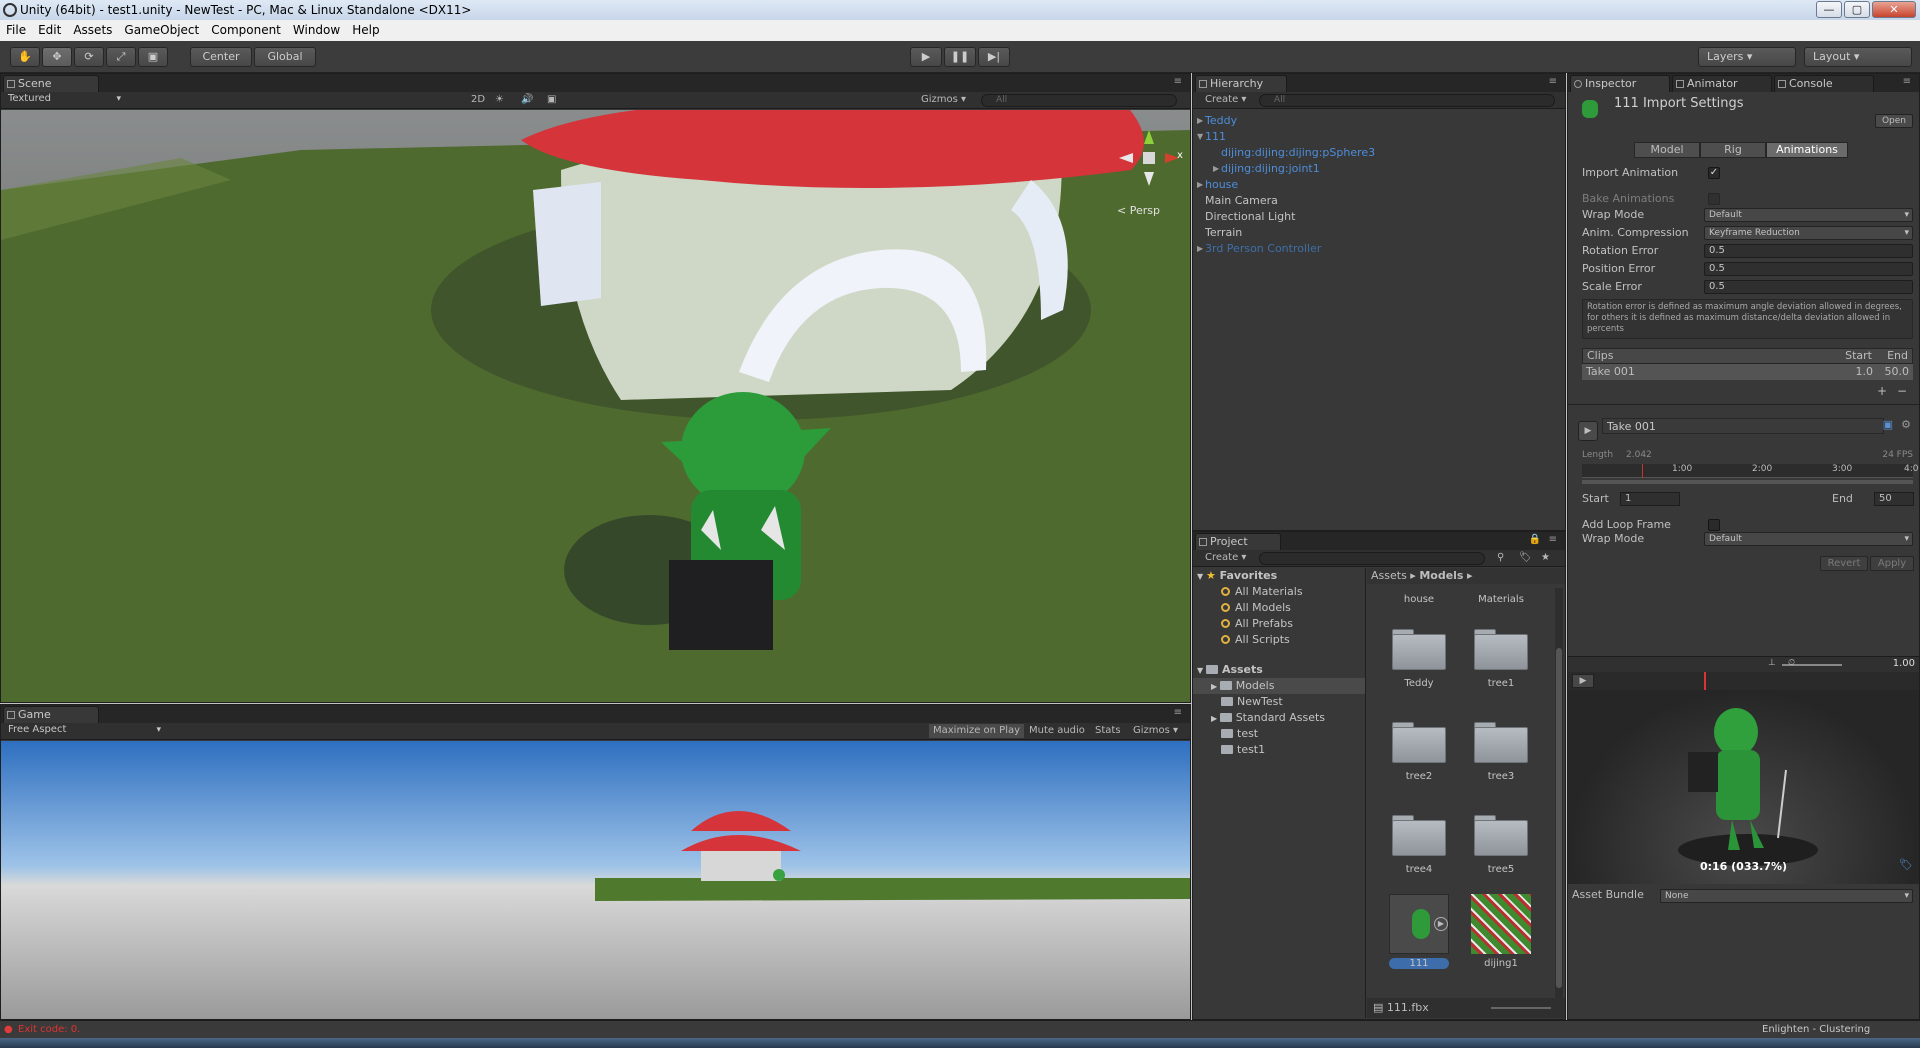 Image resolution: width=1920 pixels, height=1048 pixels. Describe the element at coordinates (153, 57) in the screenshot. I see `rect-tool-button: ▣` at that location.